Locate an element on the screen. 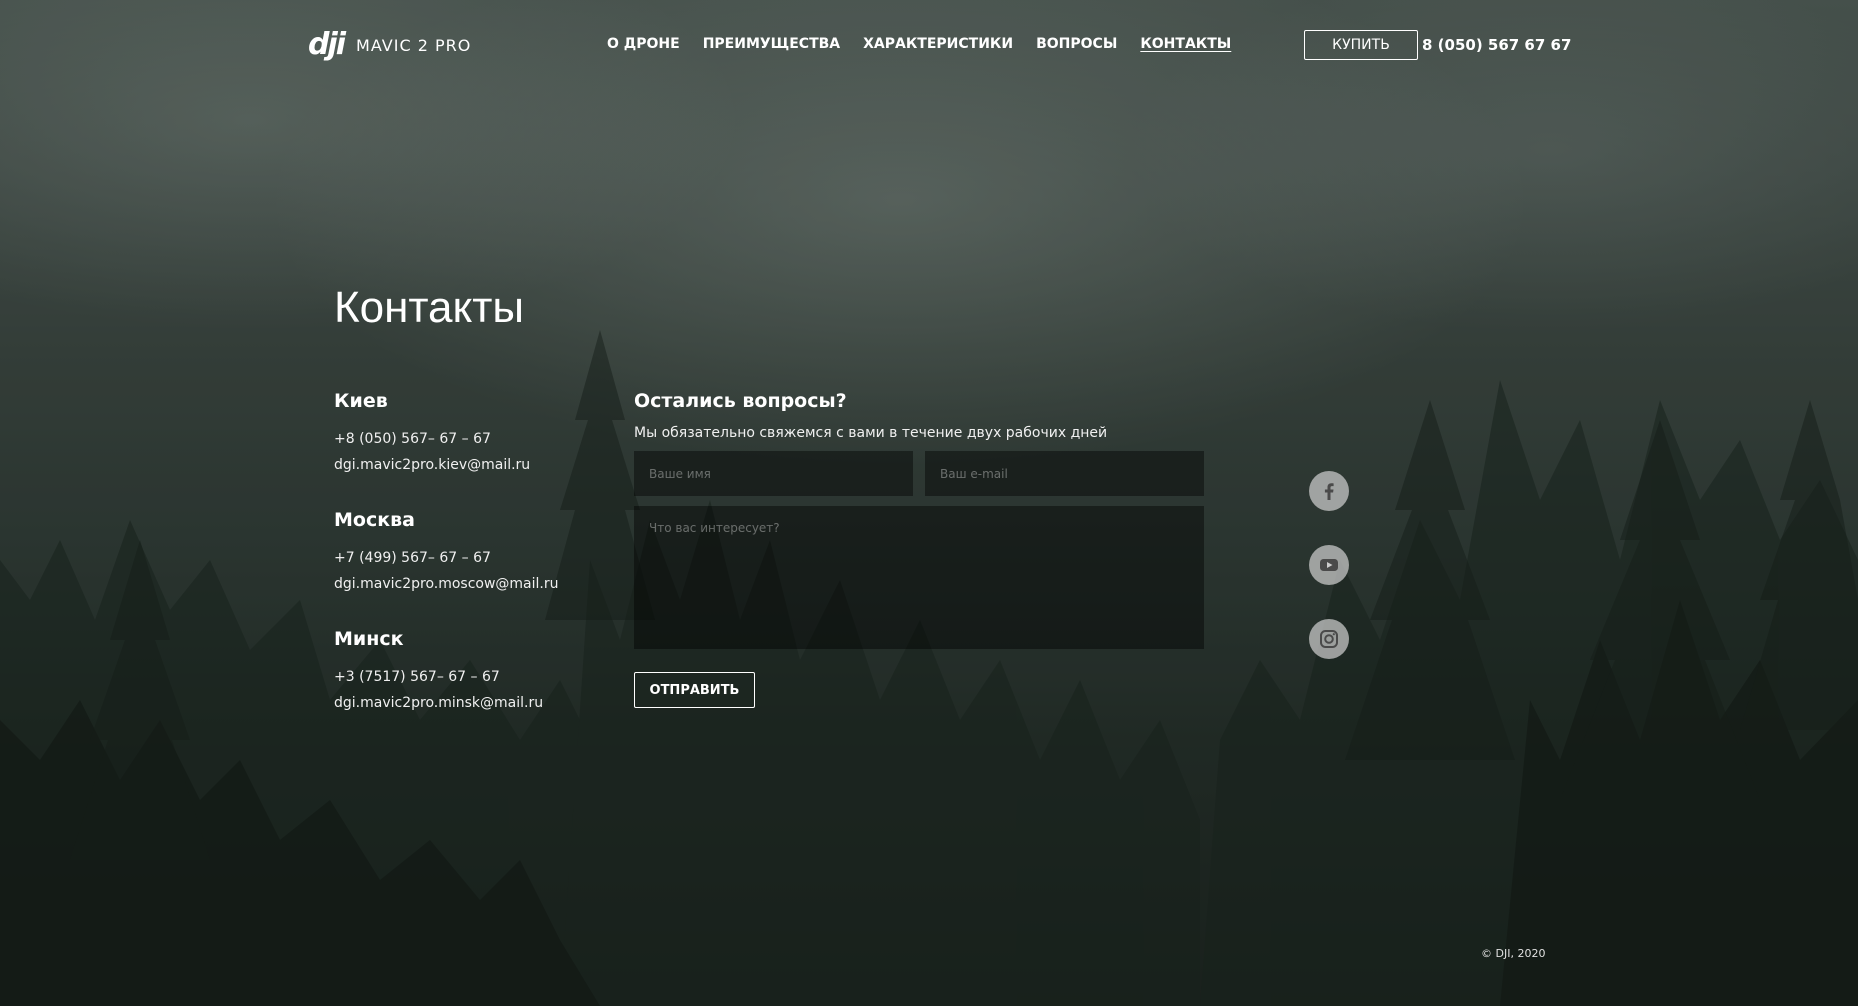  city-name: Москва is located at coordinates (374, 520).